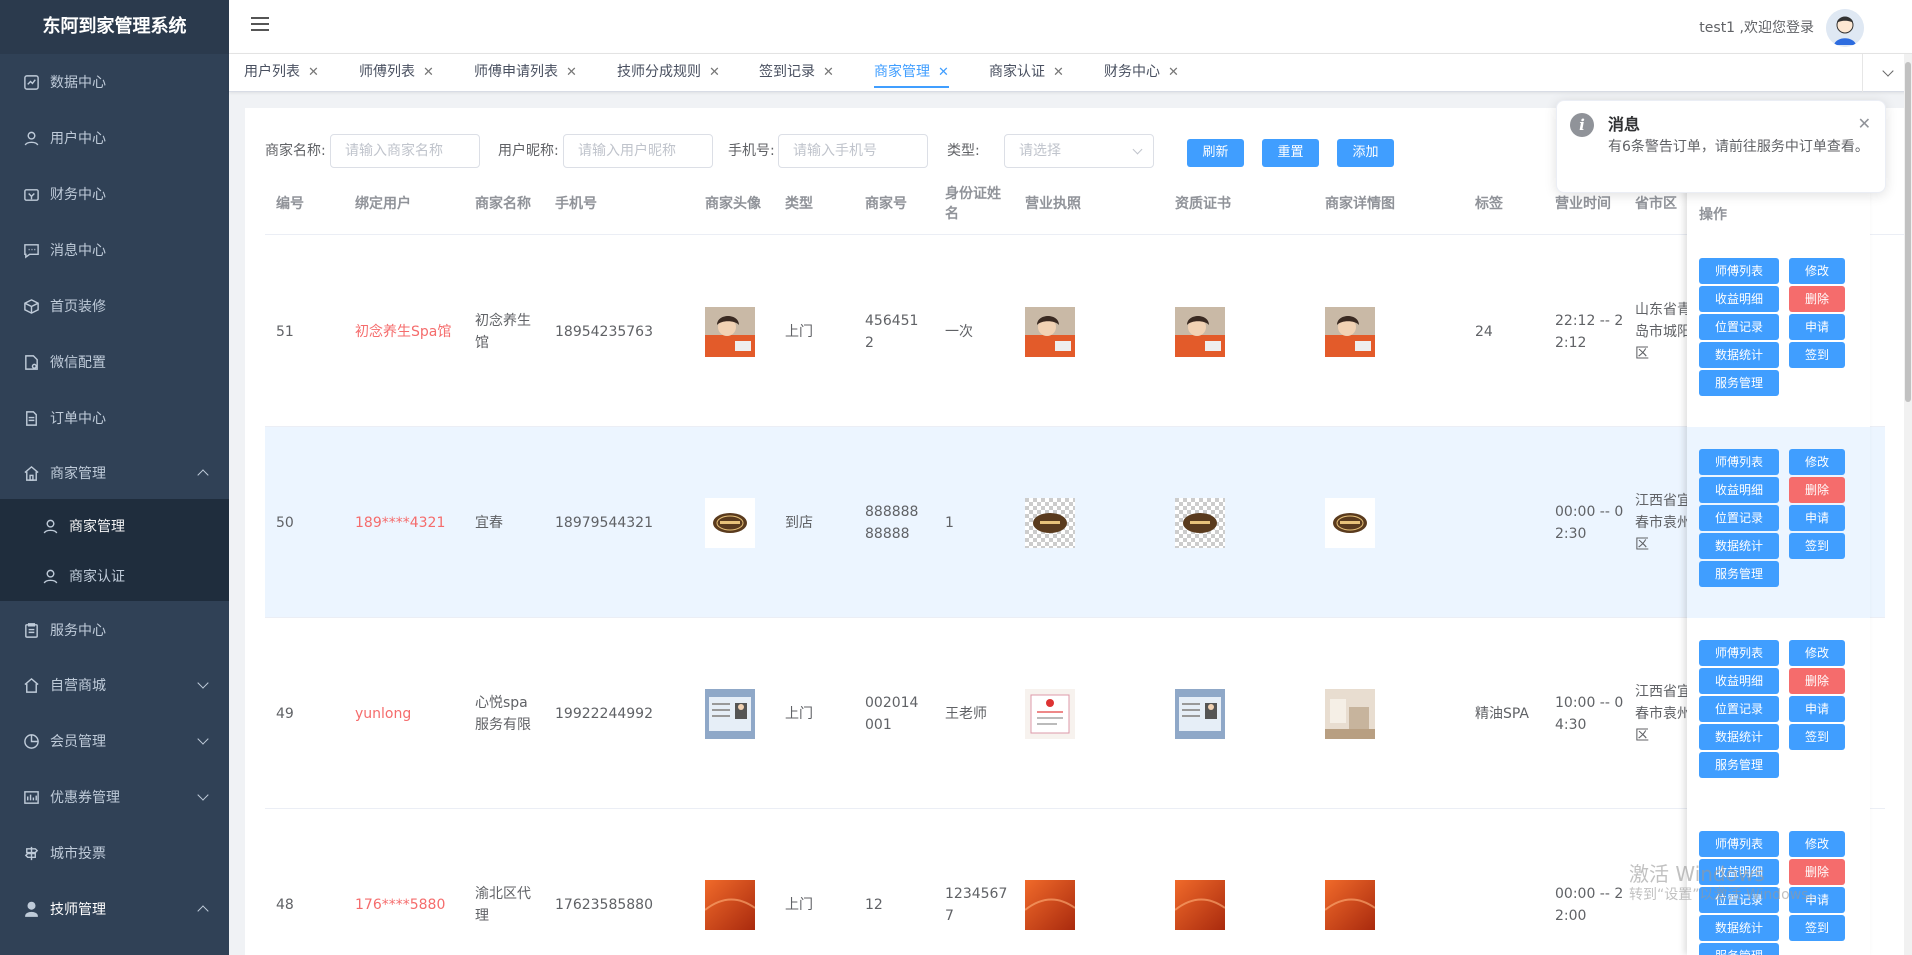 The image size is (1912, 955). Describe the element at coordinates (1845, 28) in the screenshot. I see `avatar` at that location.